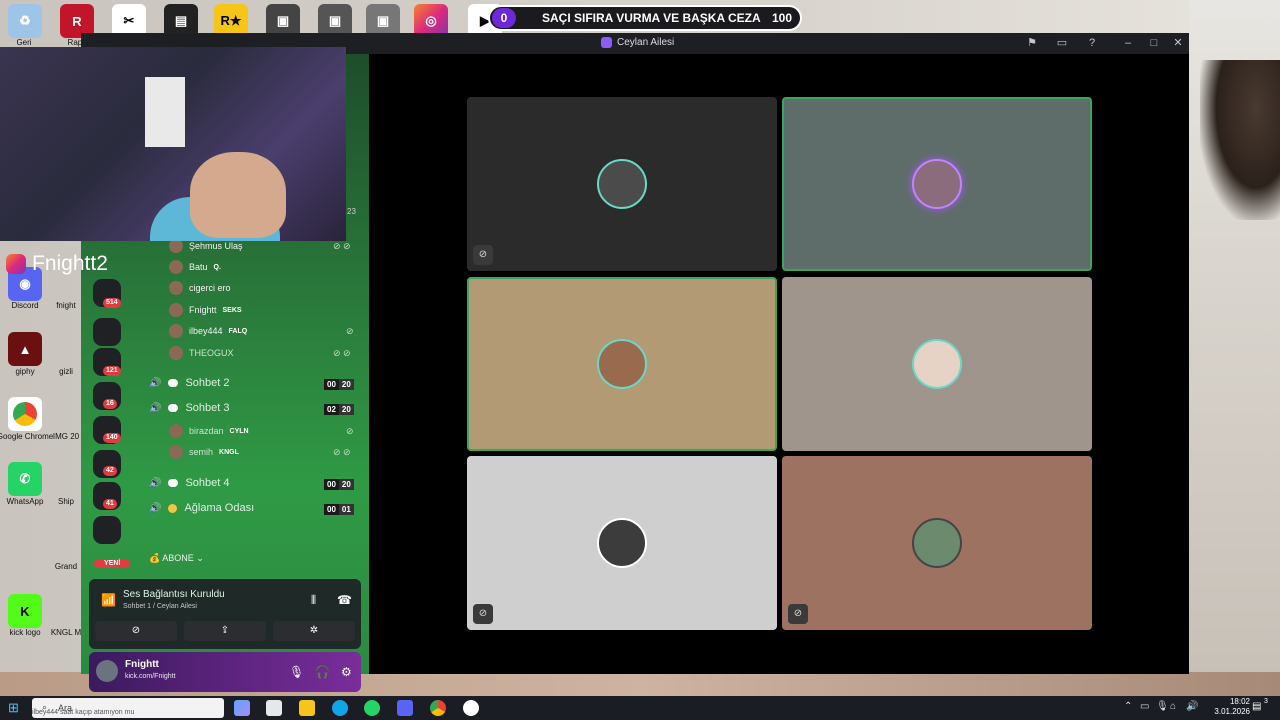 Image resolution: width=1280 pixels, height=720 pixels. What do you see at coordinates (25, 479) in the screenshot?
I see `whatsapp-icon: ✆` at bounding box center [25, 479].